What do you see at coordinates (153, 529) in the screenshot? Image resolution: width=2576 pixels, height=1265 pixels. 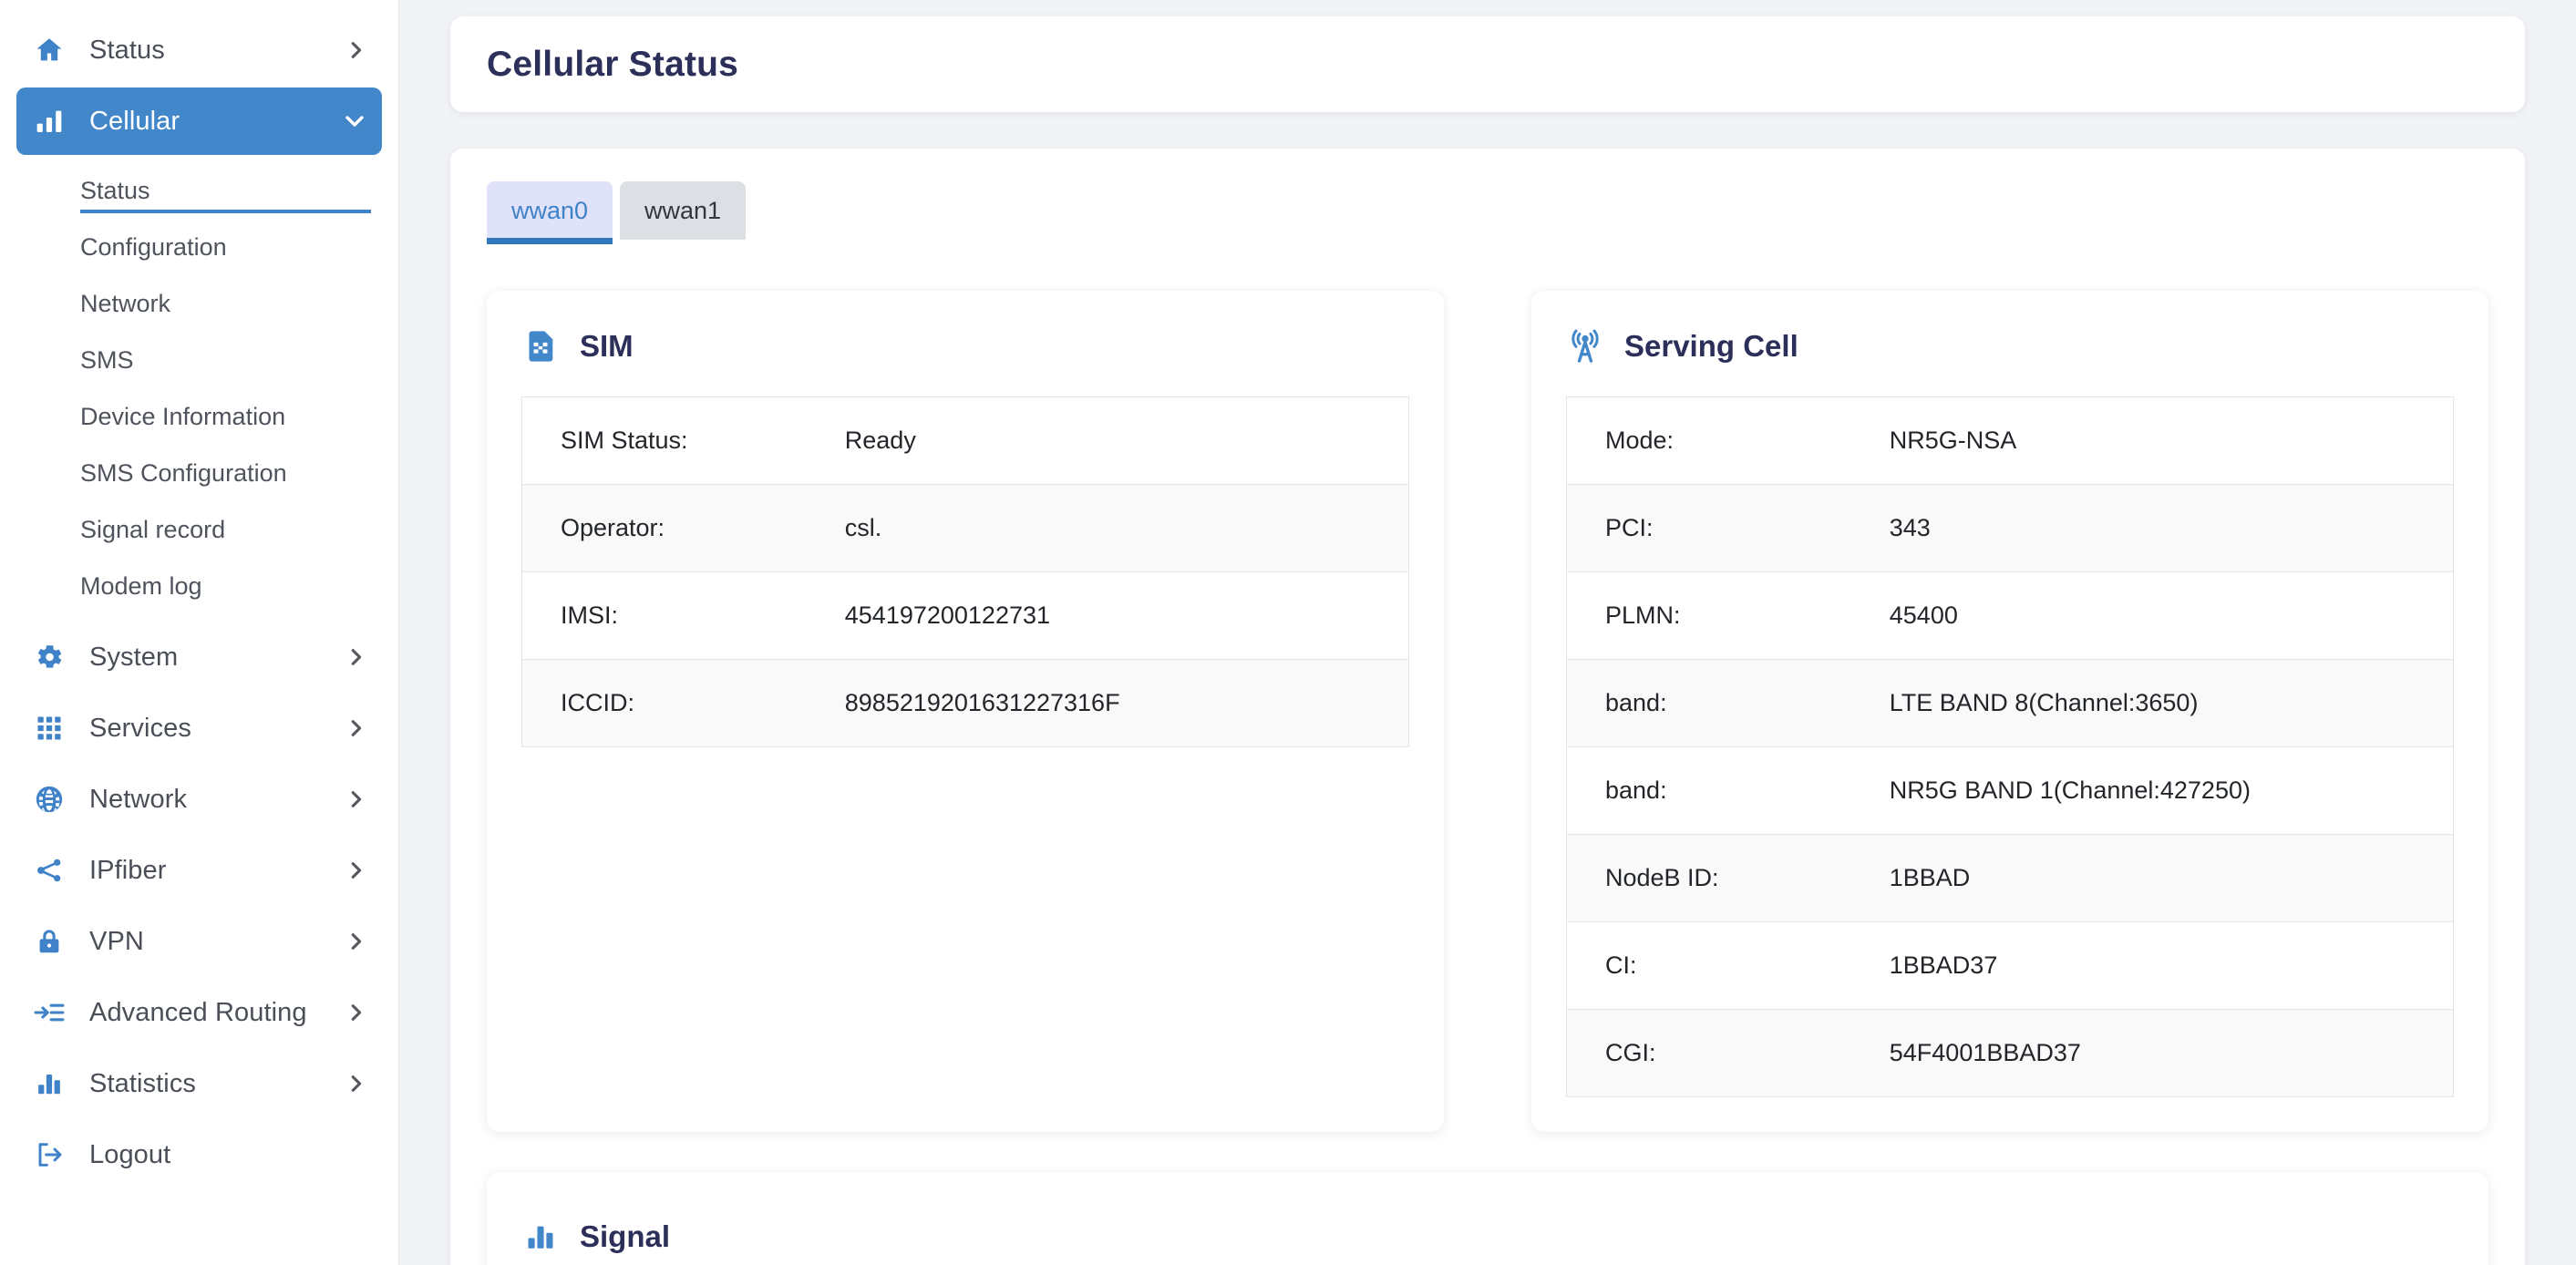 I see `submenu-item-label: Signal record` at bounding box center [153, 529].